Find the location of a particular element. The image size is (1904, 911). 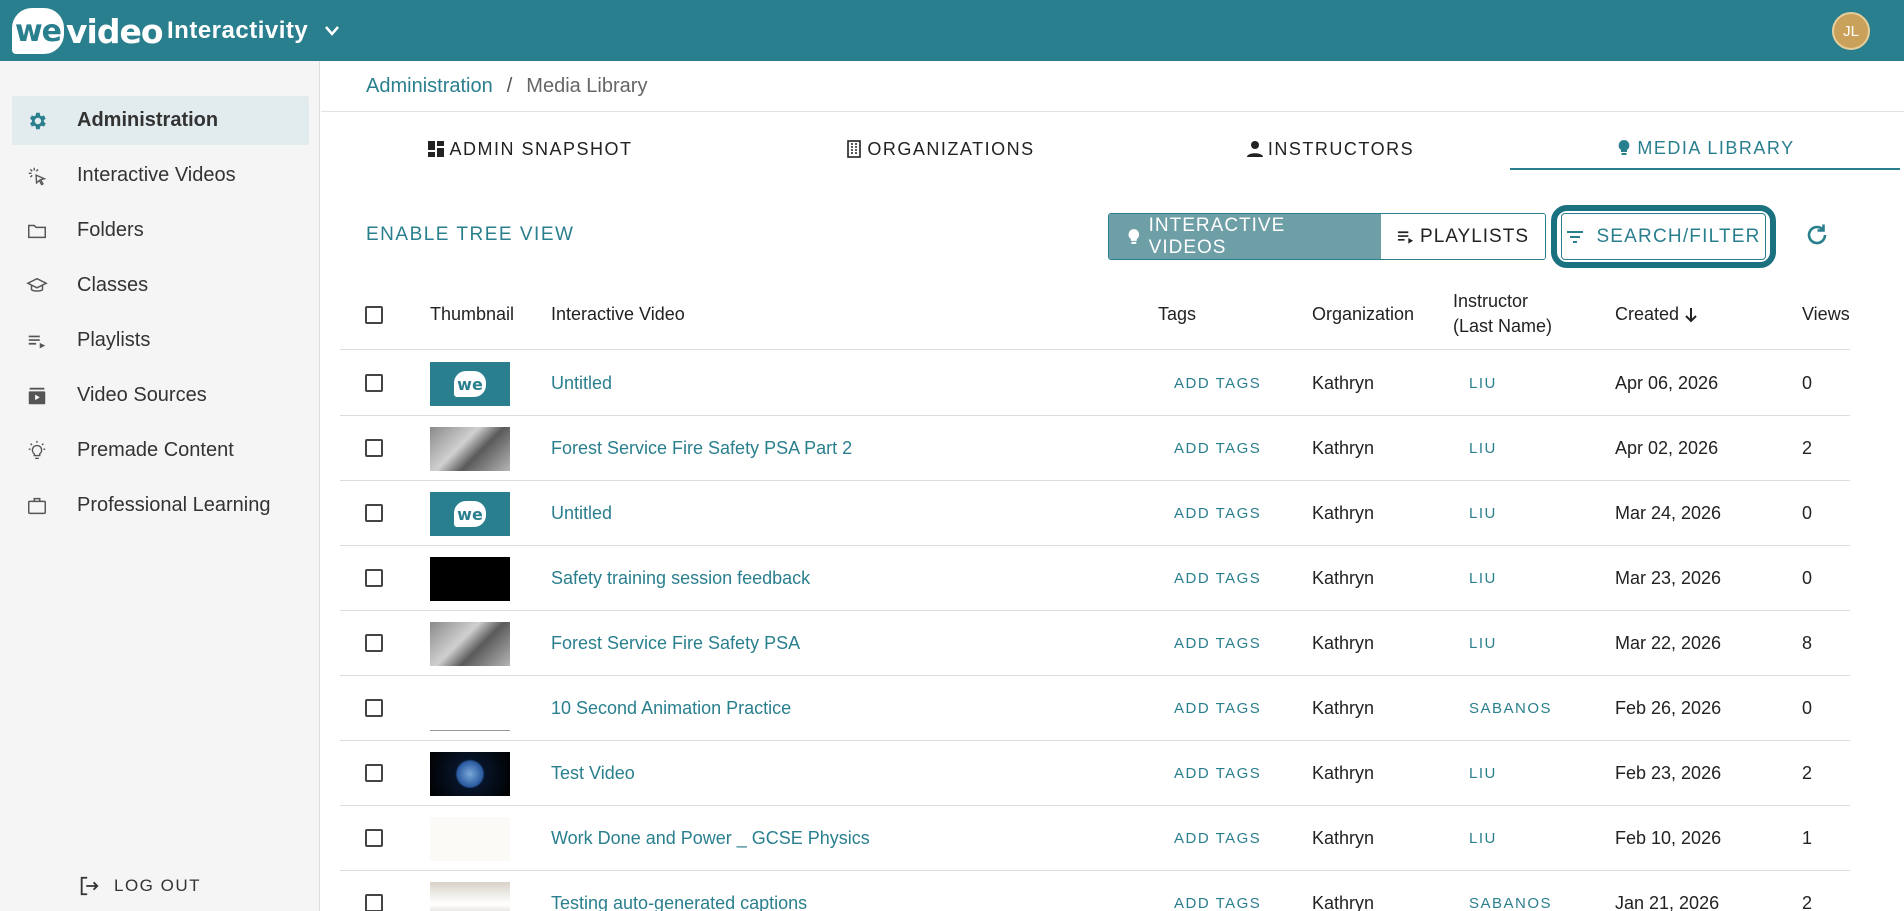

graduation-cap-icon is located at coordinates (37, 286).